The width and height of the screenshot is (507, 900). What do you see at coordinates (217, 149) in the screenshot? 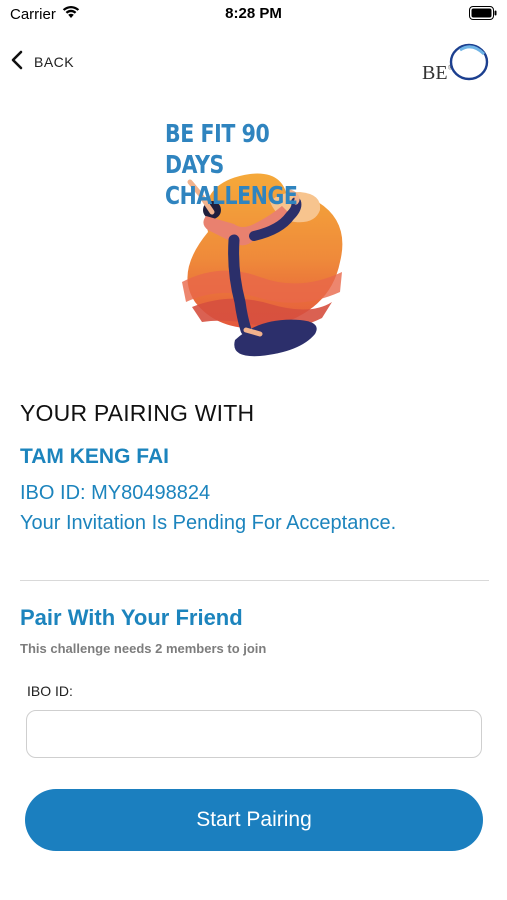
I see `challenge-title-line1: BE FIT 90 DAYS` at bounding box center [217, 149].